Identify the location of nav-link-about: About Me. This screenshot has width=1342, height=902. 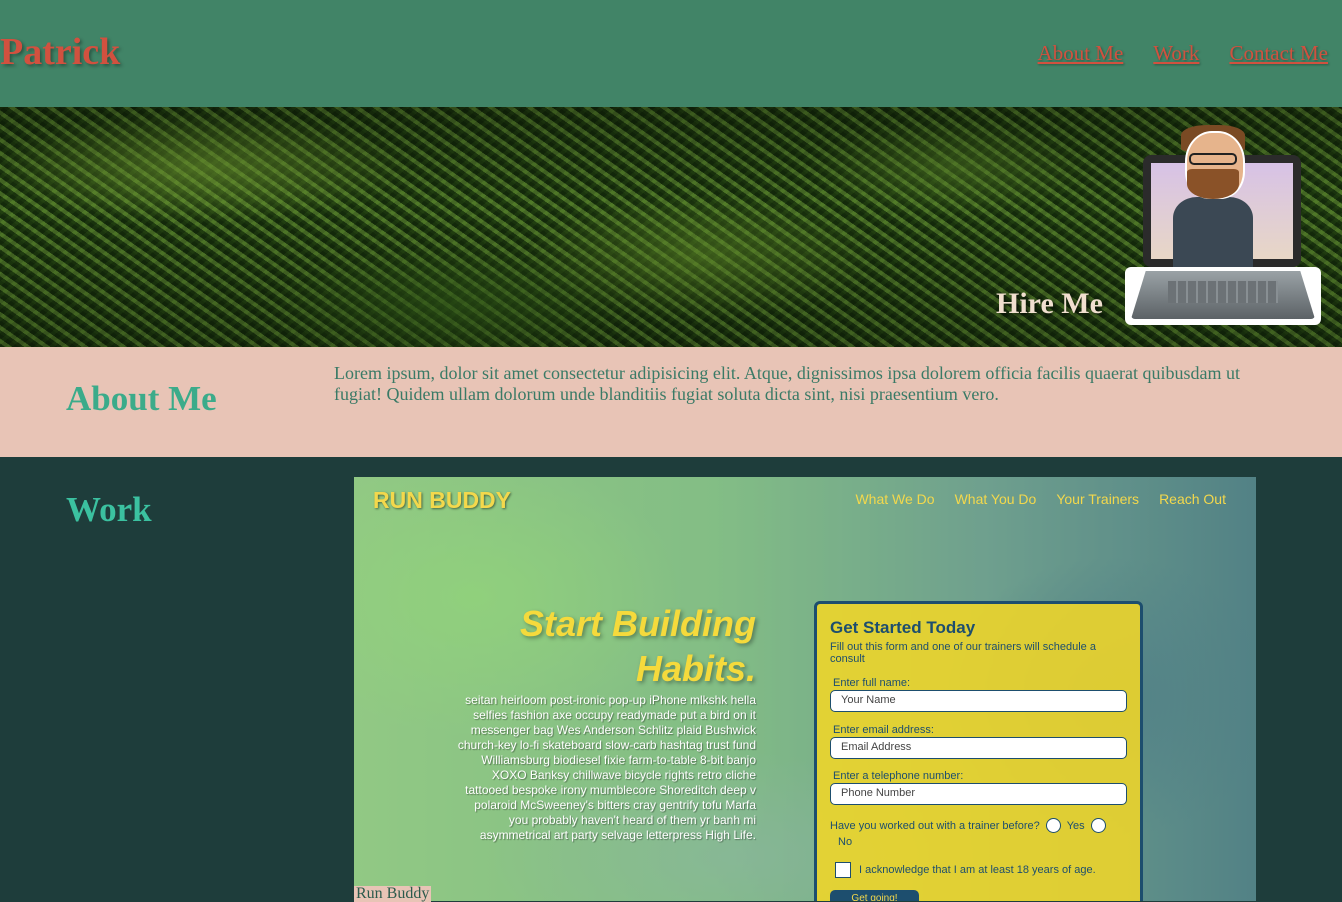
(1081, 53).